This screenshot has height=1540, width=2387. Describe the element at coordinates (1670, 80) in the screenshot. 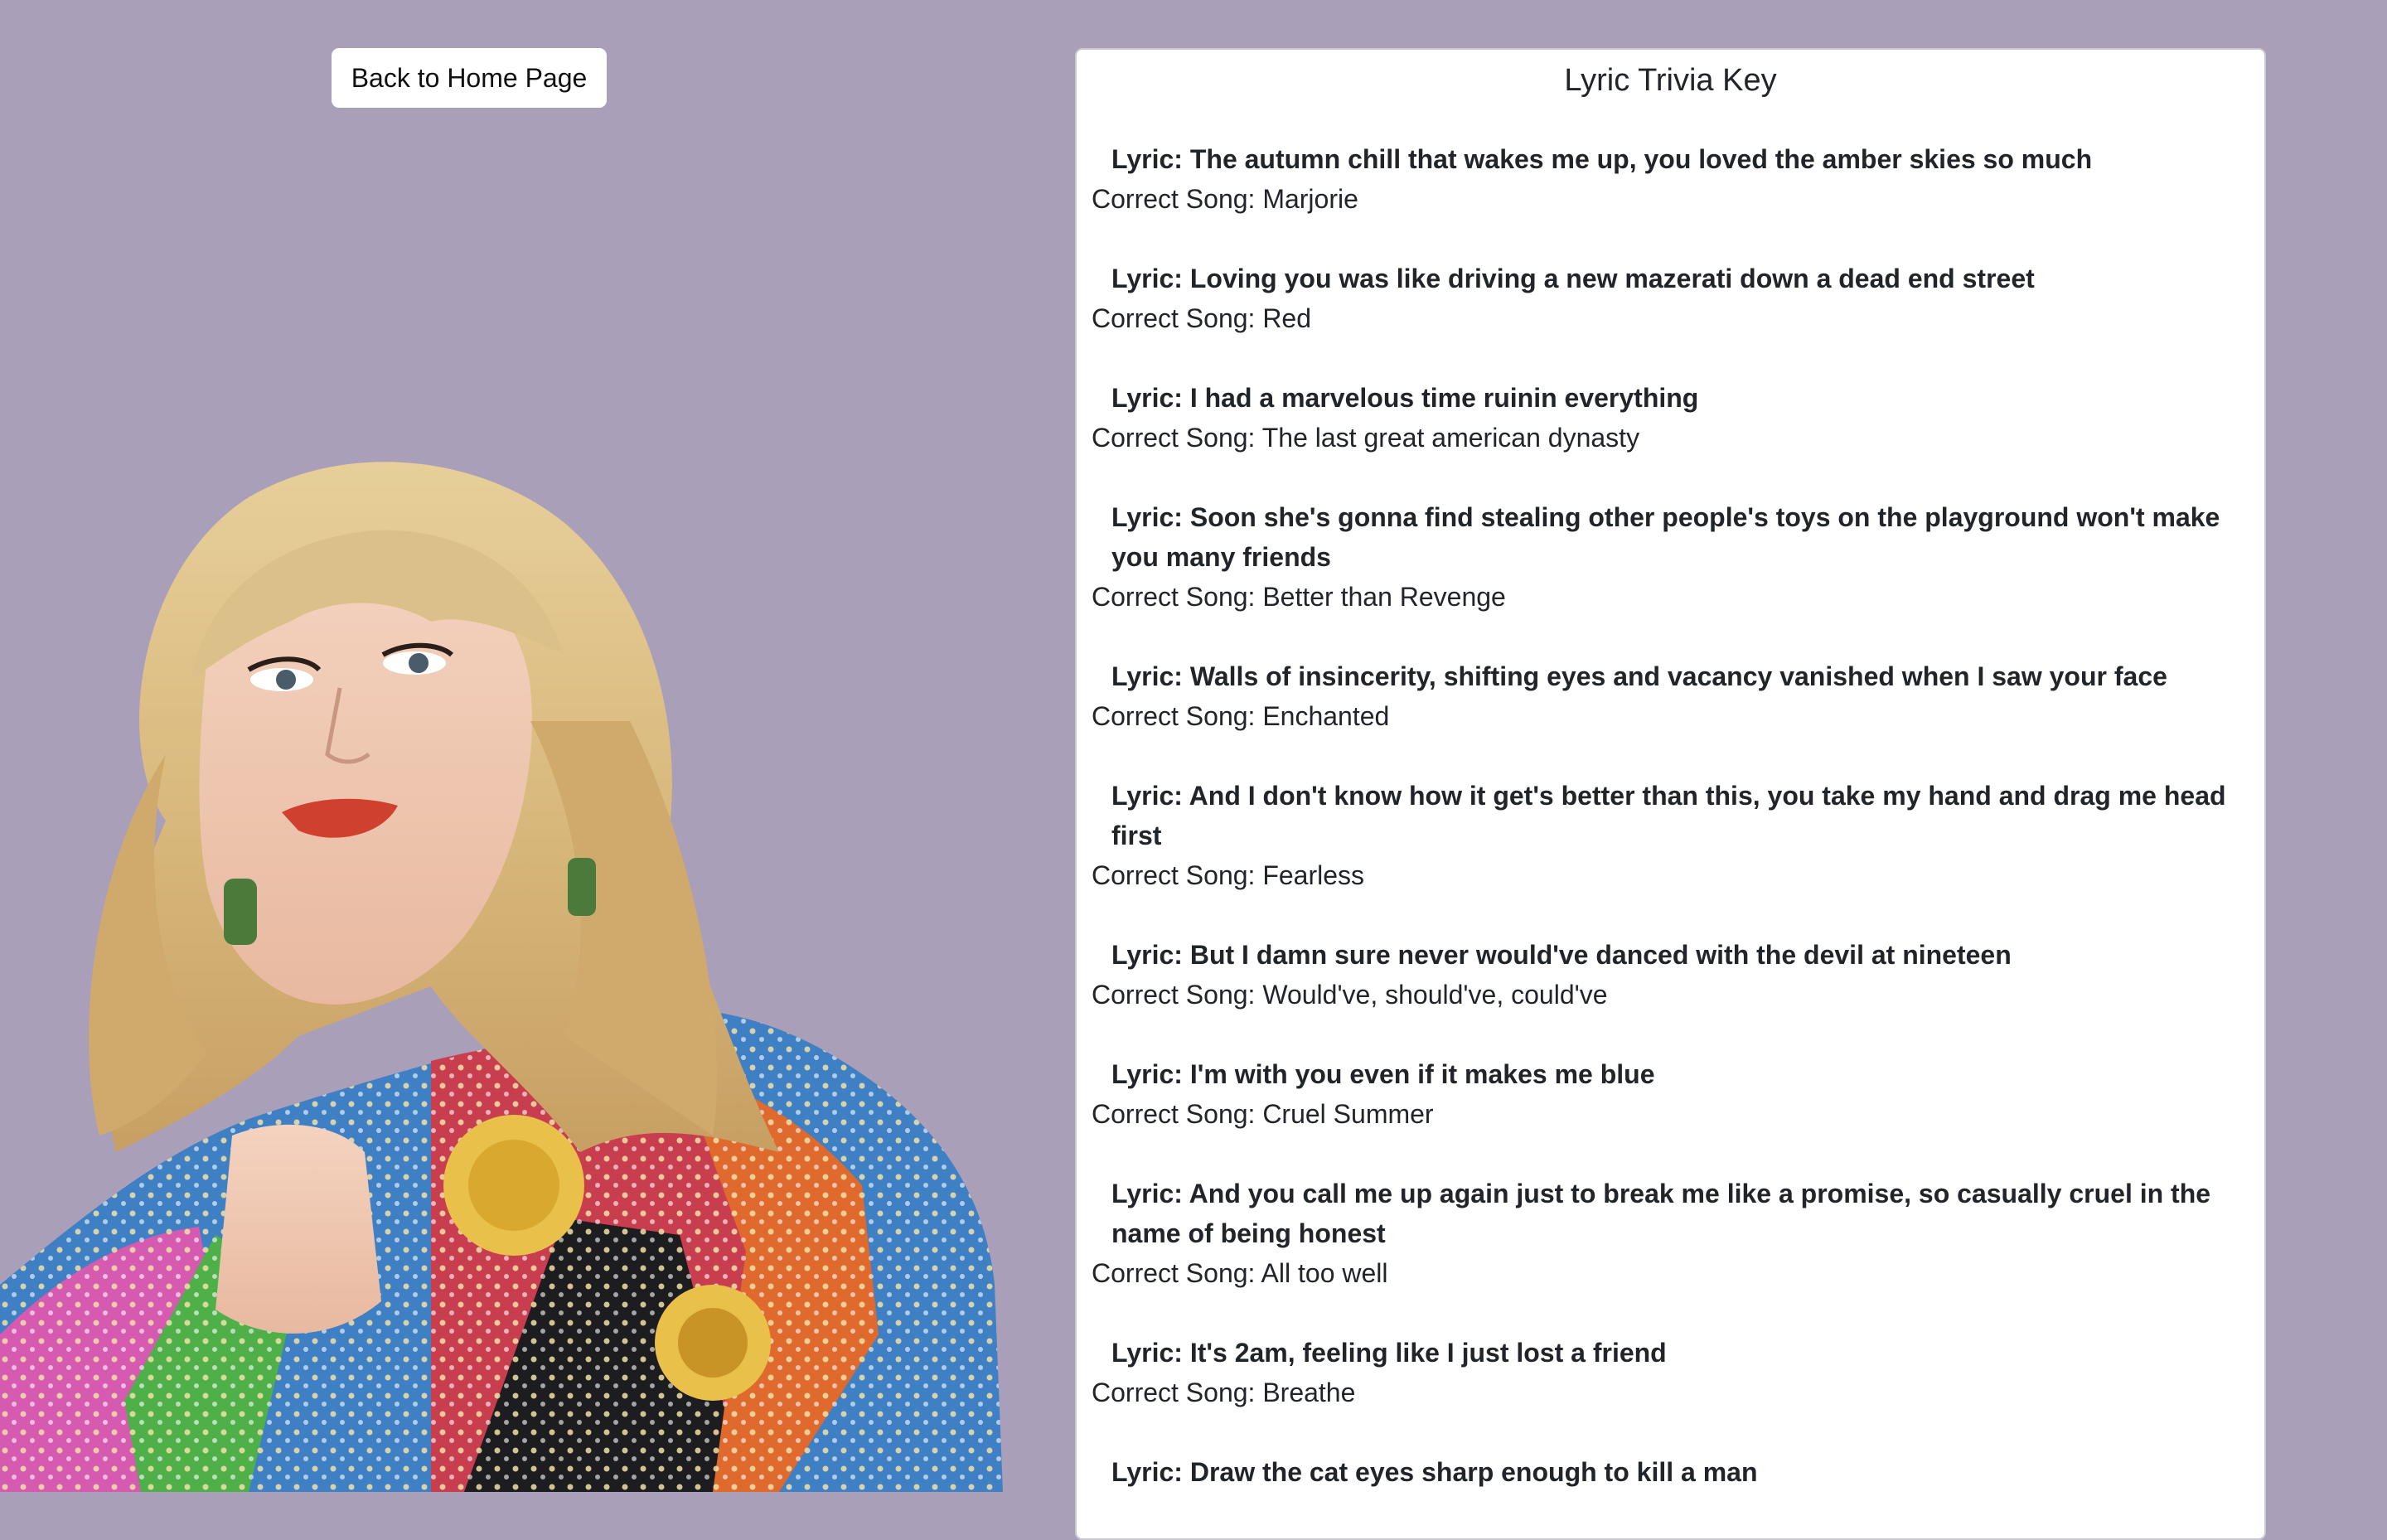

I see `card-title: Lyric Trivia Key` at that location.